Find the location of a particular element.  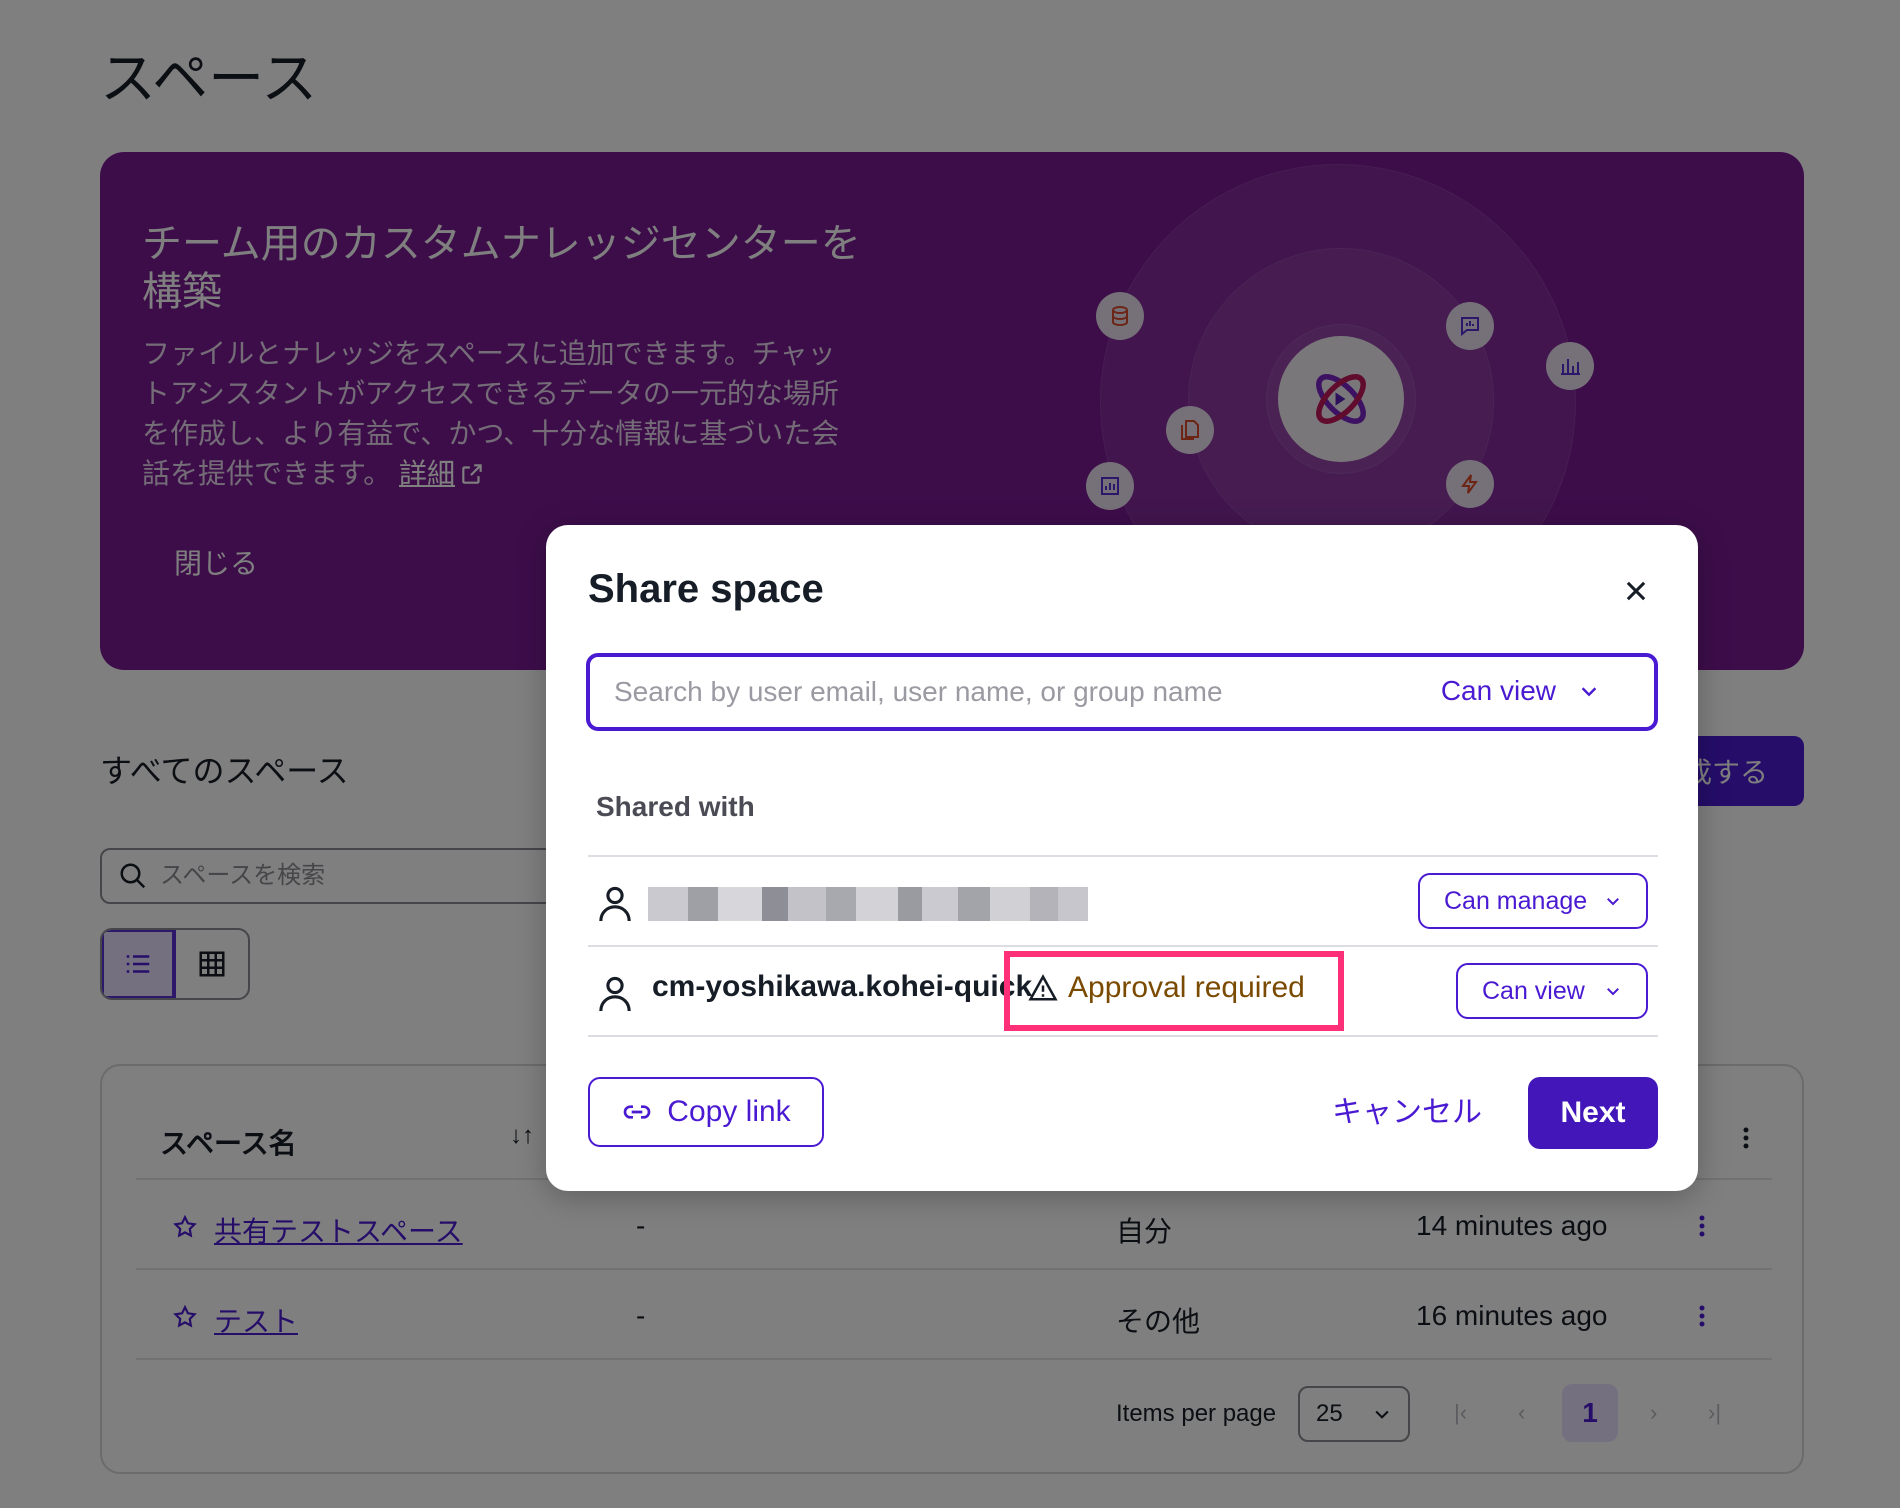

approval-highlight: Approval required is located at coordinates (1174, 991).